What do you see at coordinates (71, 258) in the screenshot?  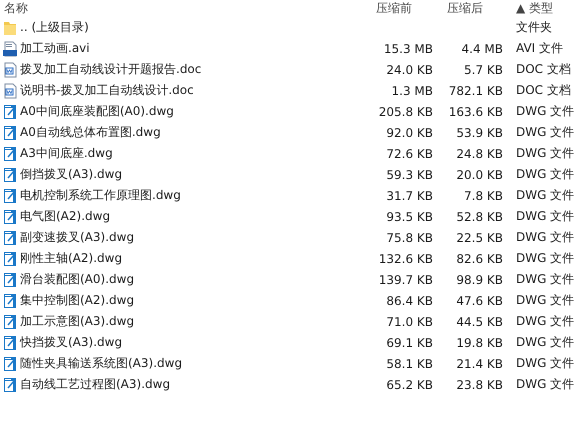 I see `file-name: 刚性主轴(A2).dwg` at bounding box center [71, 258].